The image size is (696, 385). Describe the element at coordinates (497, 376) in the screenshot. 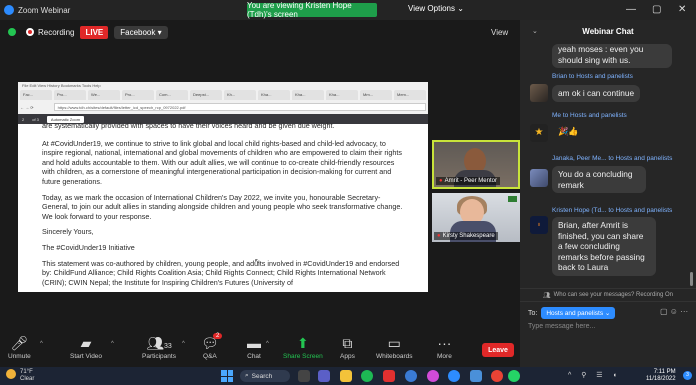

I see `chrome-icon` at that location.